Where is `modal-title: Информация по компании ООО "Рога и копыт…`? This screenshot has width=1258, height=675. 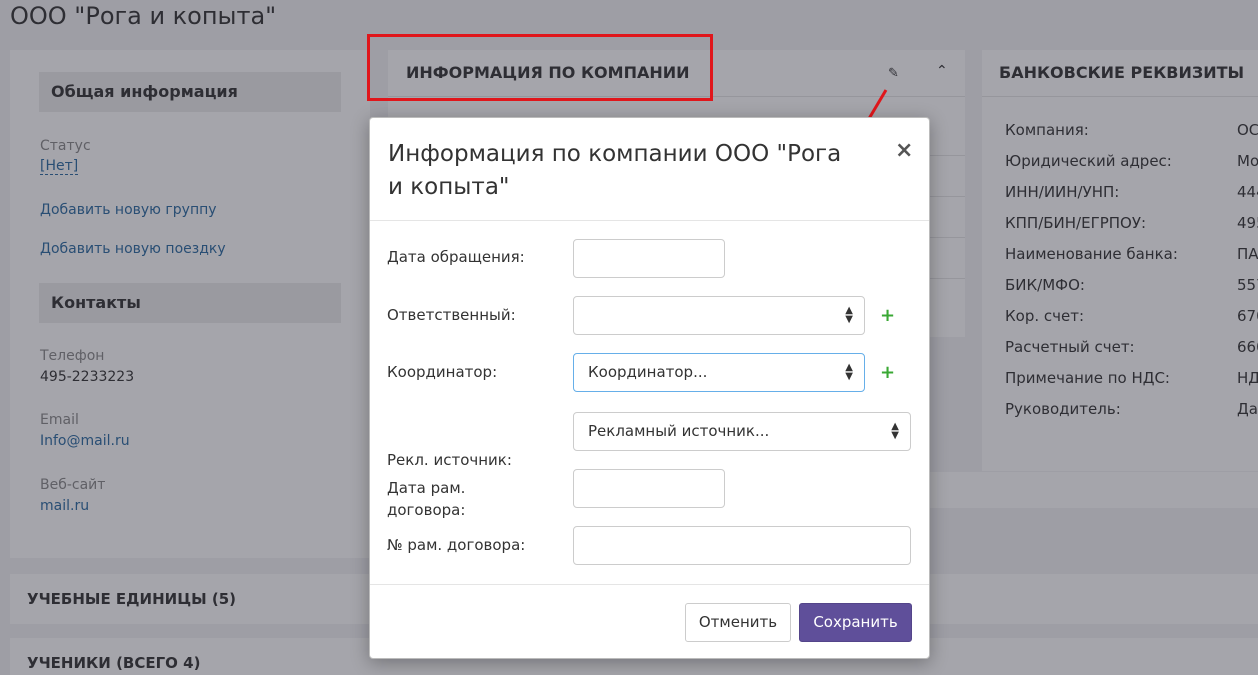 modal-title: Информация по компании ООО "Рога и копыт… is located at coordinates (615, 170).